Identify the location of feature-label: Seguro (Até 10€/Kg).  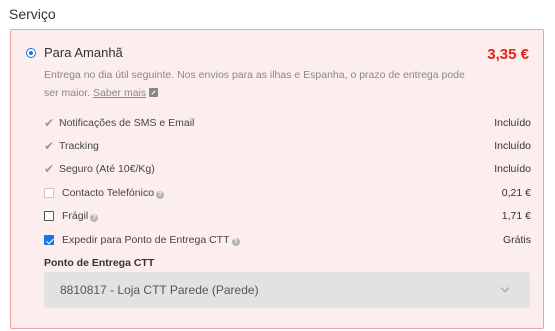
(107, 169).